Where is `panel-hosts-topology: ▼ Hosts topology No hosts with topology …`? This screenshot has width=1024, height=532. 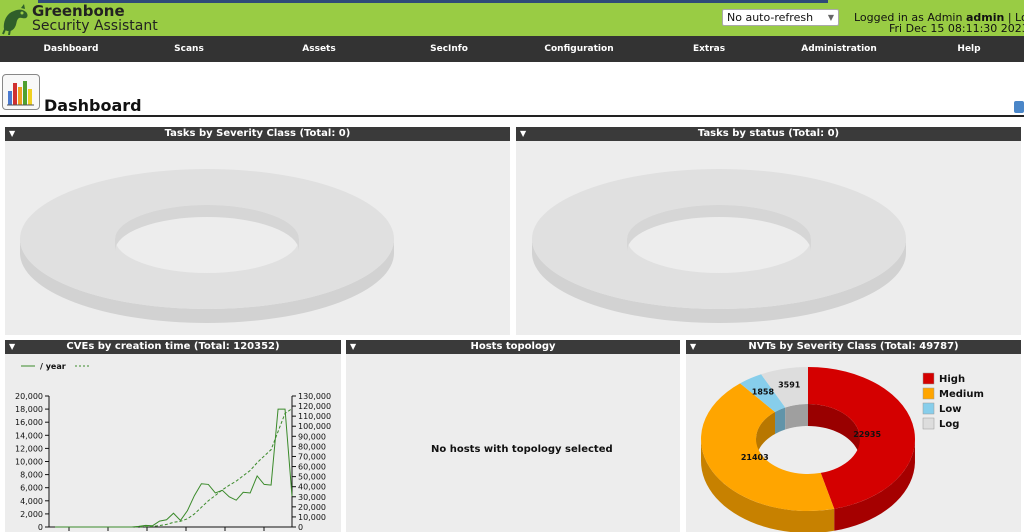
panel-hosts-topology: ▼ Hosts topology No hosts with topology … is located at coordinates (513, 436).